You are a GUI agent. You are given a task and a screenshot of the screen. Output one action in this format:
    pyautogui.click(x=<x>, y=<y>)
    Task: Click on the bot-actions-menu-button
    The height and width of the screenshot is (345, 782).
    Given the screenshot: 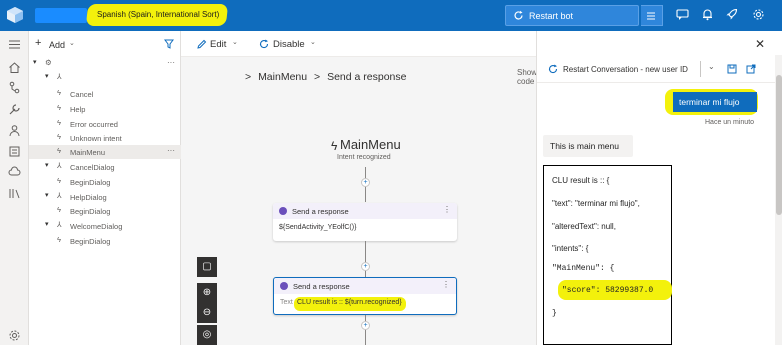 What is the action you would take?
    pyautogui.click(x=652, y=15)
    